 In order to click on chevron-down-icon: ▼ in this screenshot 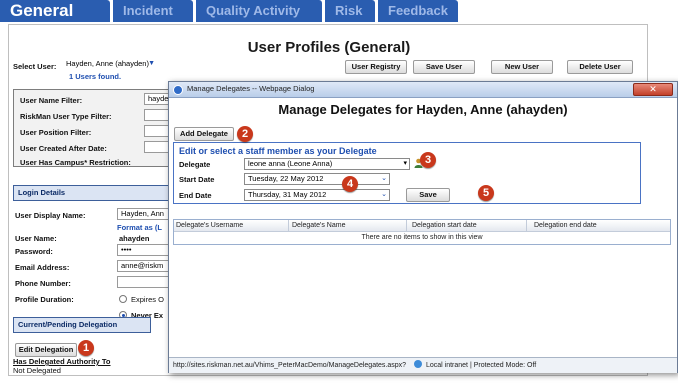, I will do `click(151, 63)`.